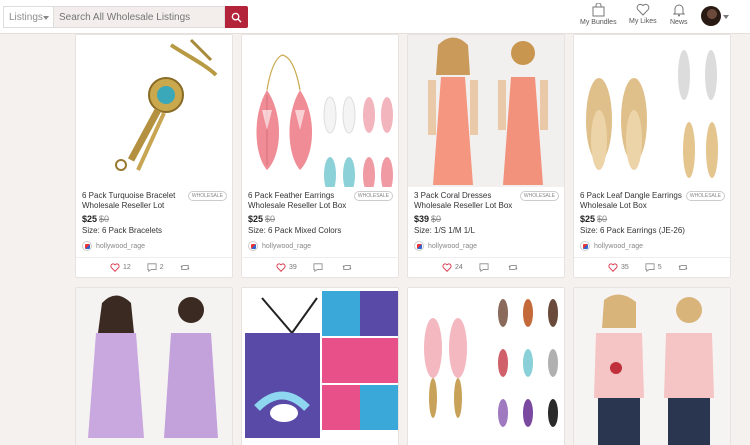  What do you see at coordinates (598, 22) in the screenshot?
I see `nav-bundles-label: My Bundles` at bounding box center [598, 22].